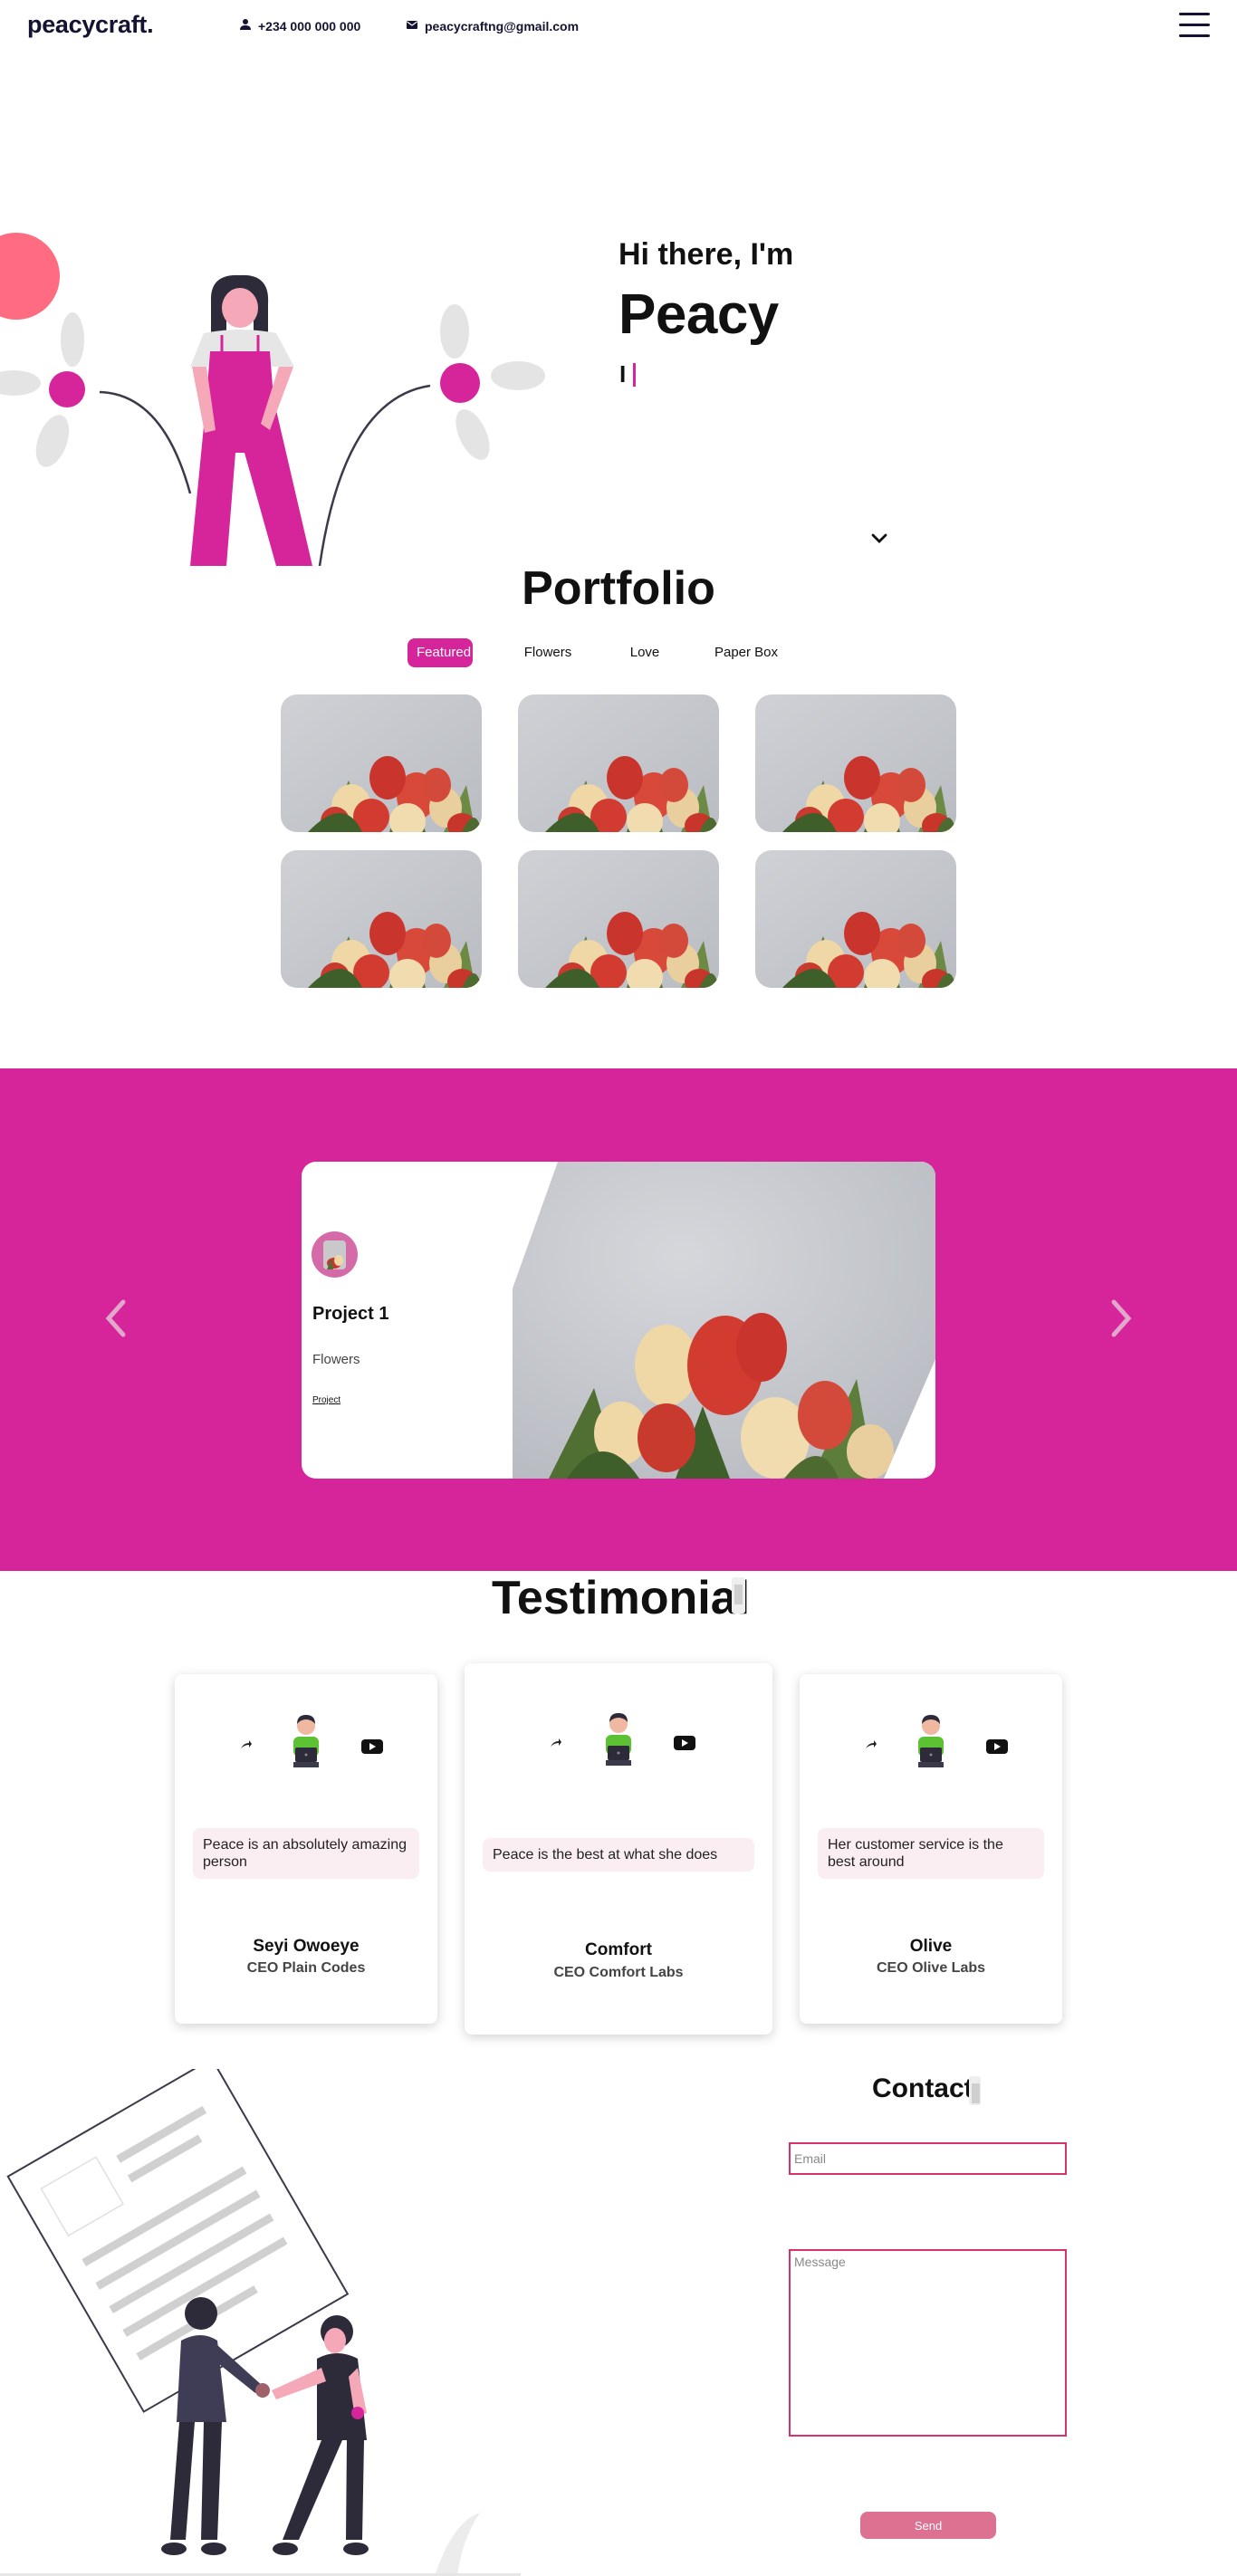  What do you see at coordinates (503, 26) in the screenshot?
I see `email-address: peacycraftng@gmail.com` at bounding box center [503, 26].